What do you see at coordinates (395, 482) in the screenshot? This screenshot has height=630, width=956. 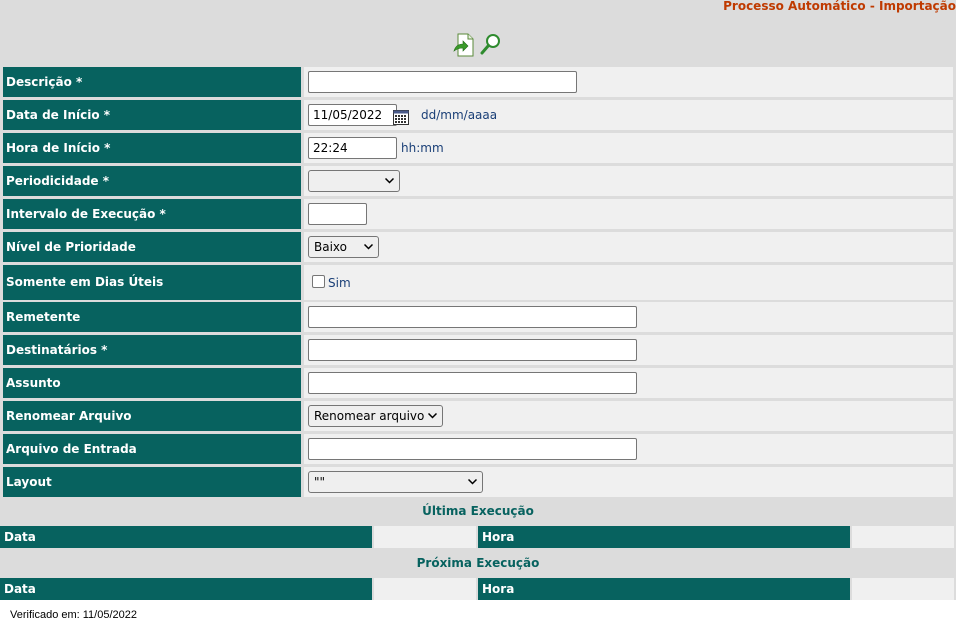 I see `layout-select: ""` at bounding box center [395, 482].